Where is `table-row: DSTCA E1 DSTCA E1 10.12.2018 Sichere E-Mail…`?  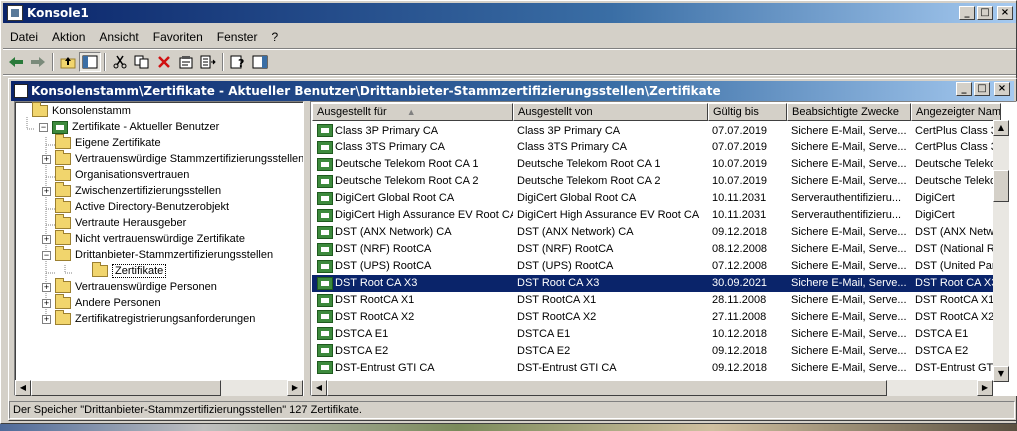 table-row: DSTCA E1 DSTCA E1 10.12.2018 Sichere E-Mail… is located at coordinates (656, 333).